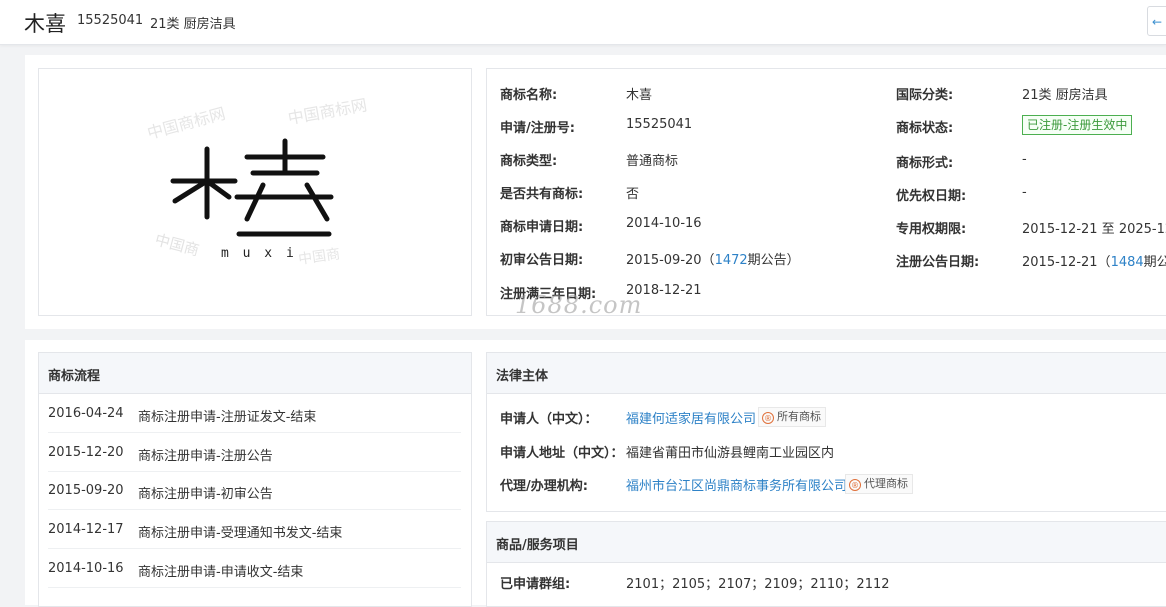 The image size is (1166, 607). I want to click on agent-link: 福州市台江区尚鼎商标事务所有限公司, so click(736, 484).